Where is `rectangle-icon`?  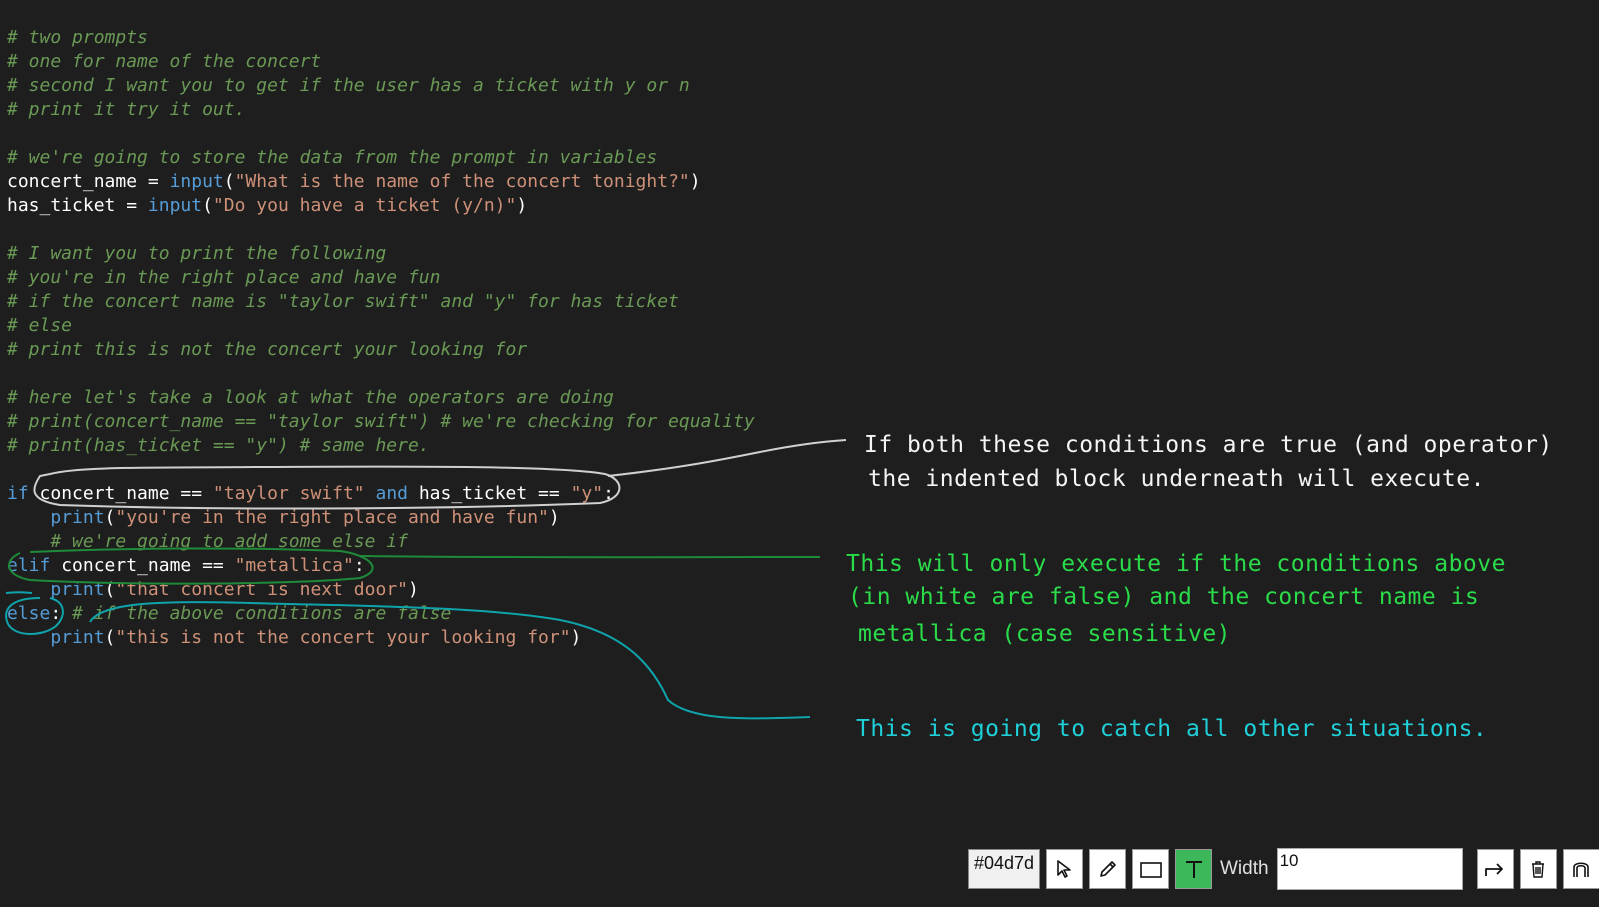
rectangle-icon is located at coordinates (1150, 870).